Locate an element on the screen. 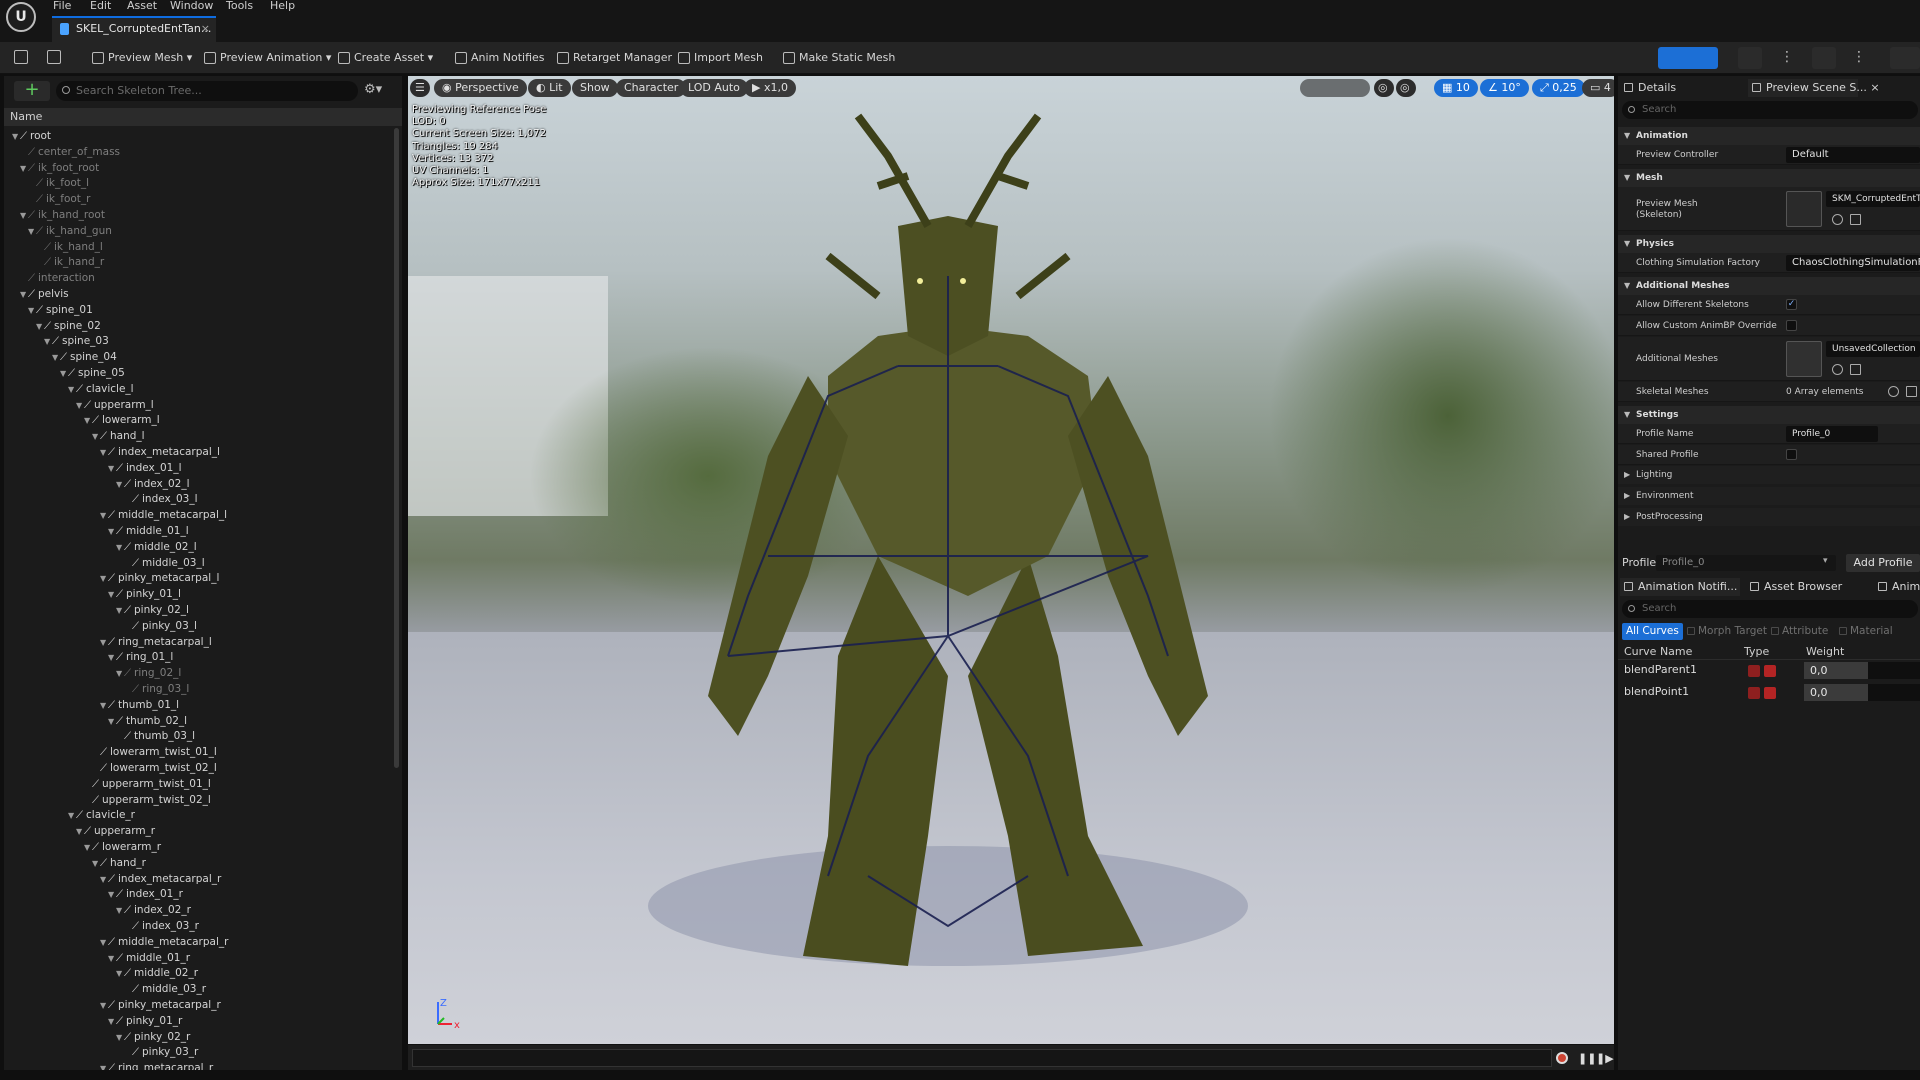 The image size is (1920, 1080). bone-row: ▼ ⟋ ring_metacarpal_l is located at coordinates (156, 642).